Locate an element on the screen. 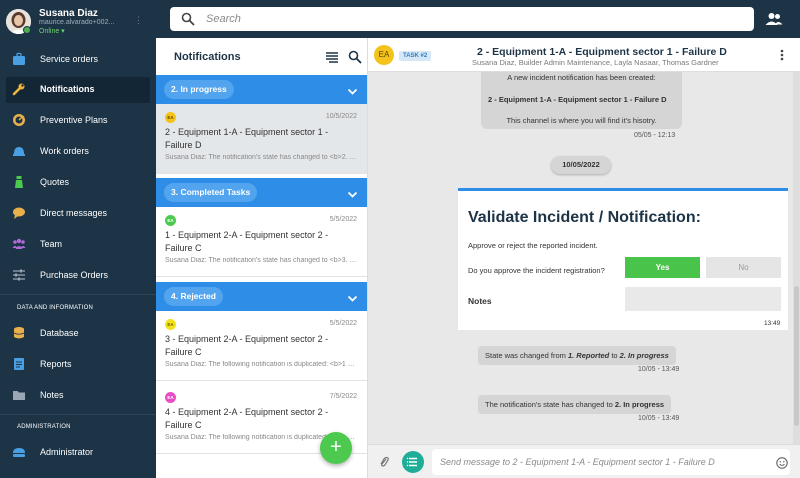  sidebar-item-purchase-orders: Purchase Orders is located at coordinates (78, 275).